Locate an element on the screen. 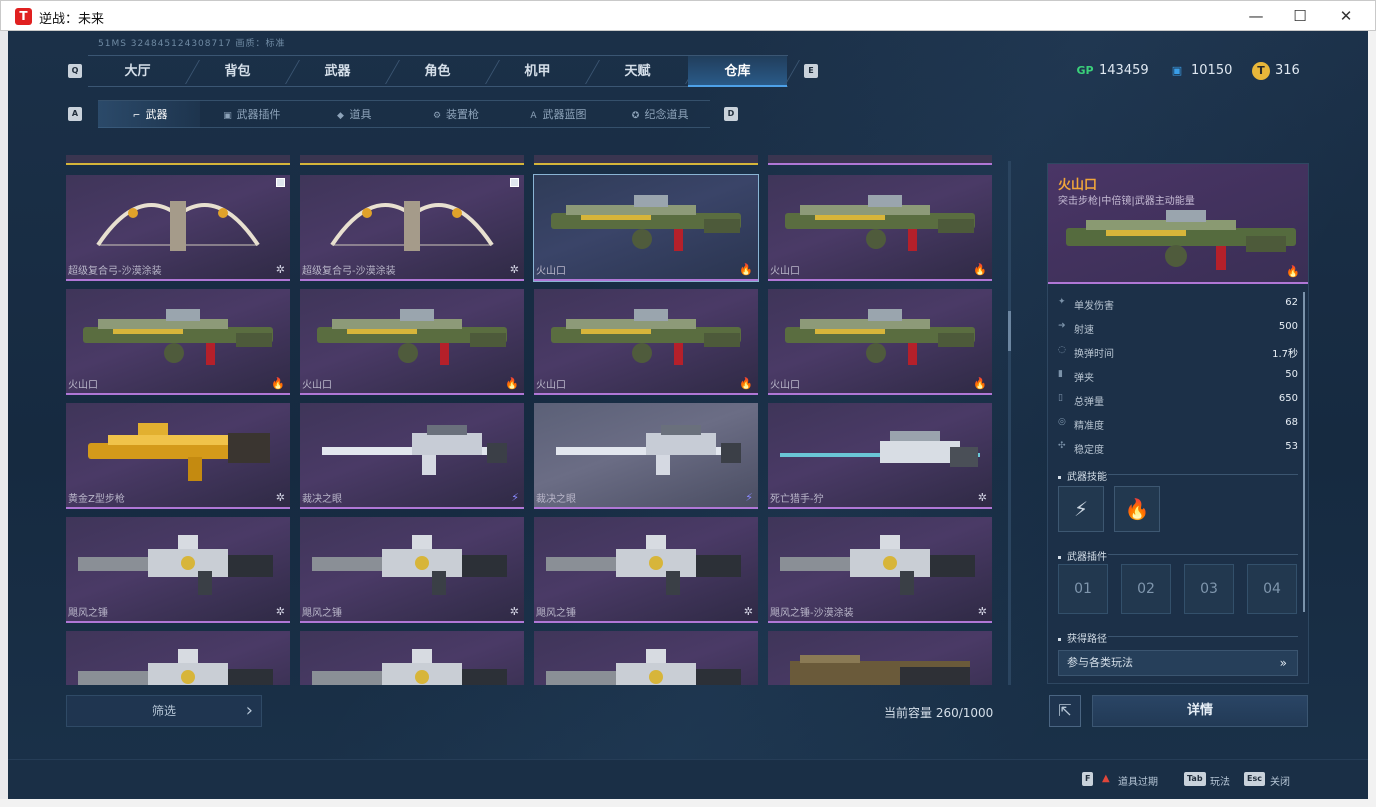 This screenshot has width=1376, height=807. stat-label: 单发伤害 is located at coordinates (1094, 306).